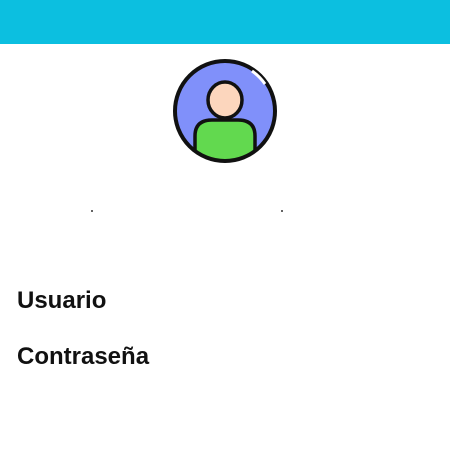 This screenshot has width=450, height=465. Describe the element at coordinates (62, 300) in the screenshot. I see `username-label: Usuario` at that location.